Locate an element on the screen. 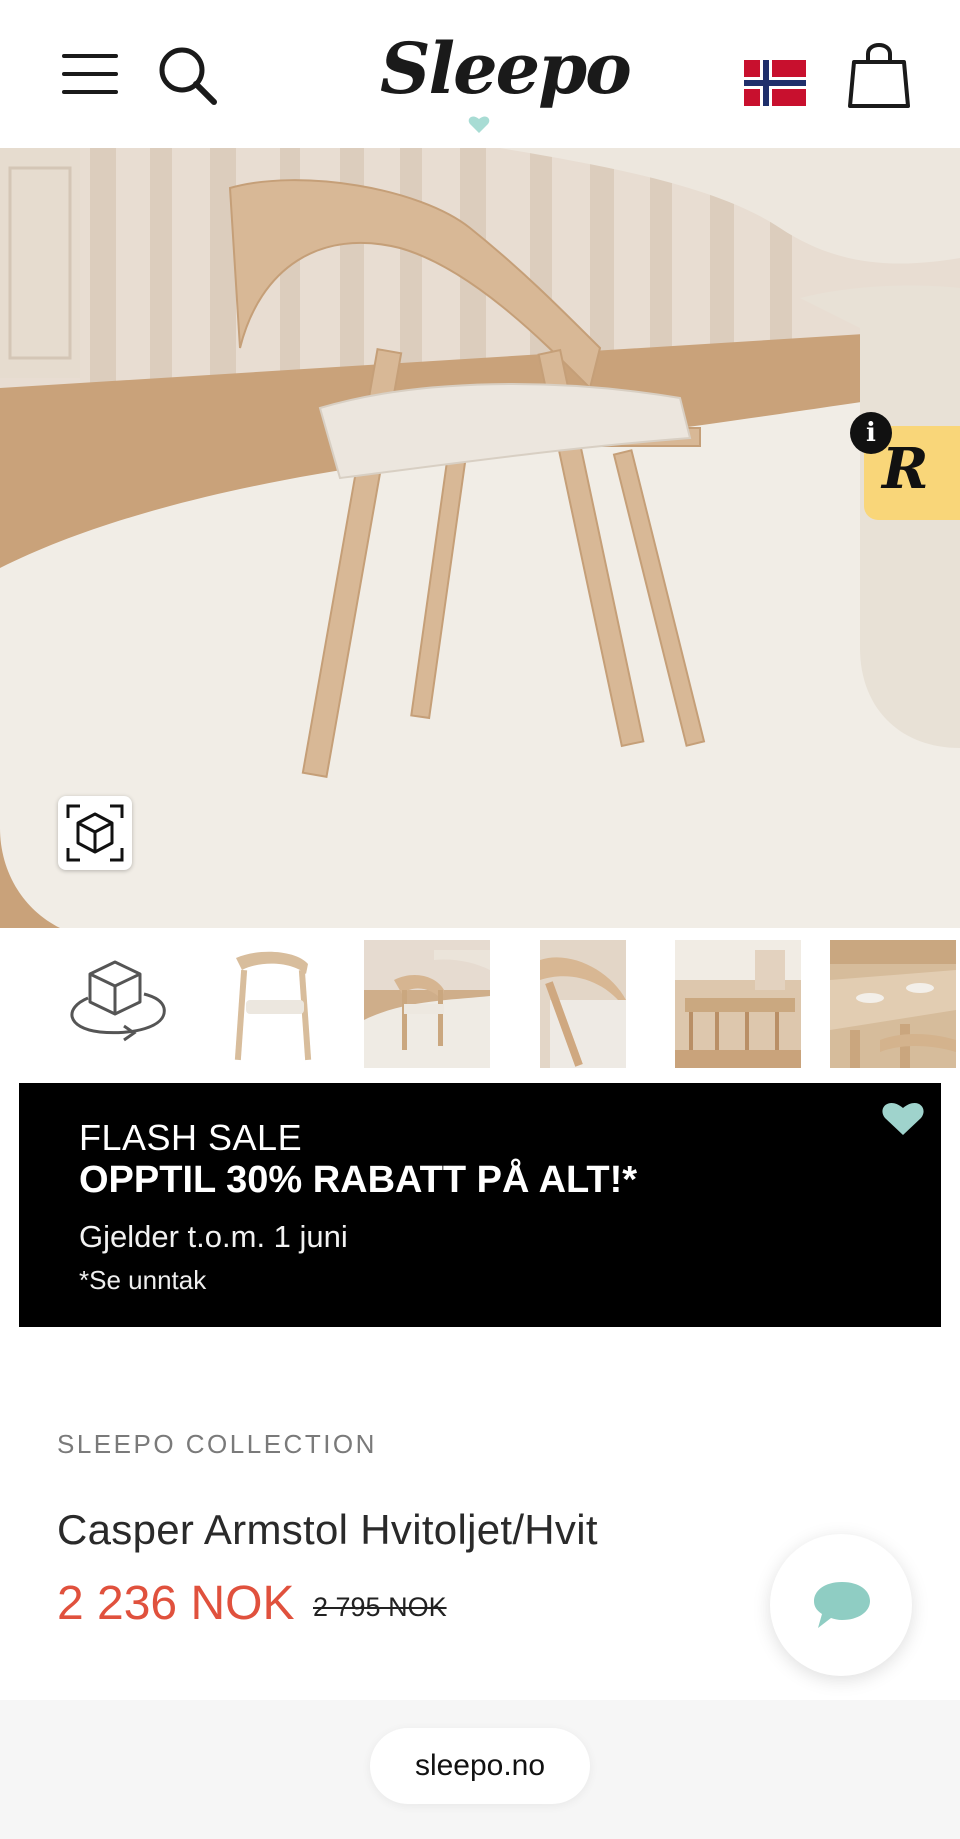  thumbnail-dining-room is located at coordinates (738, 1004).